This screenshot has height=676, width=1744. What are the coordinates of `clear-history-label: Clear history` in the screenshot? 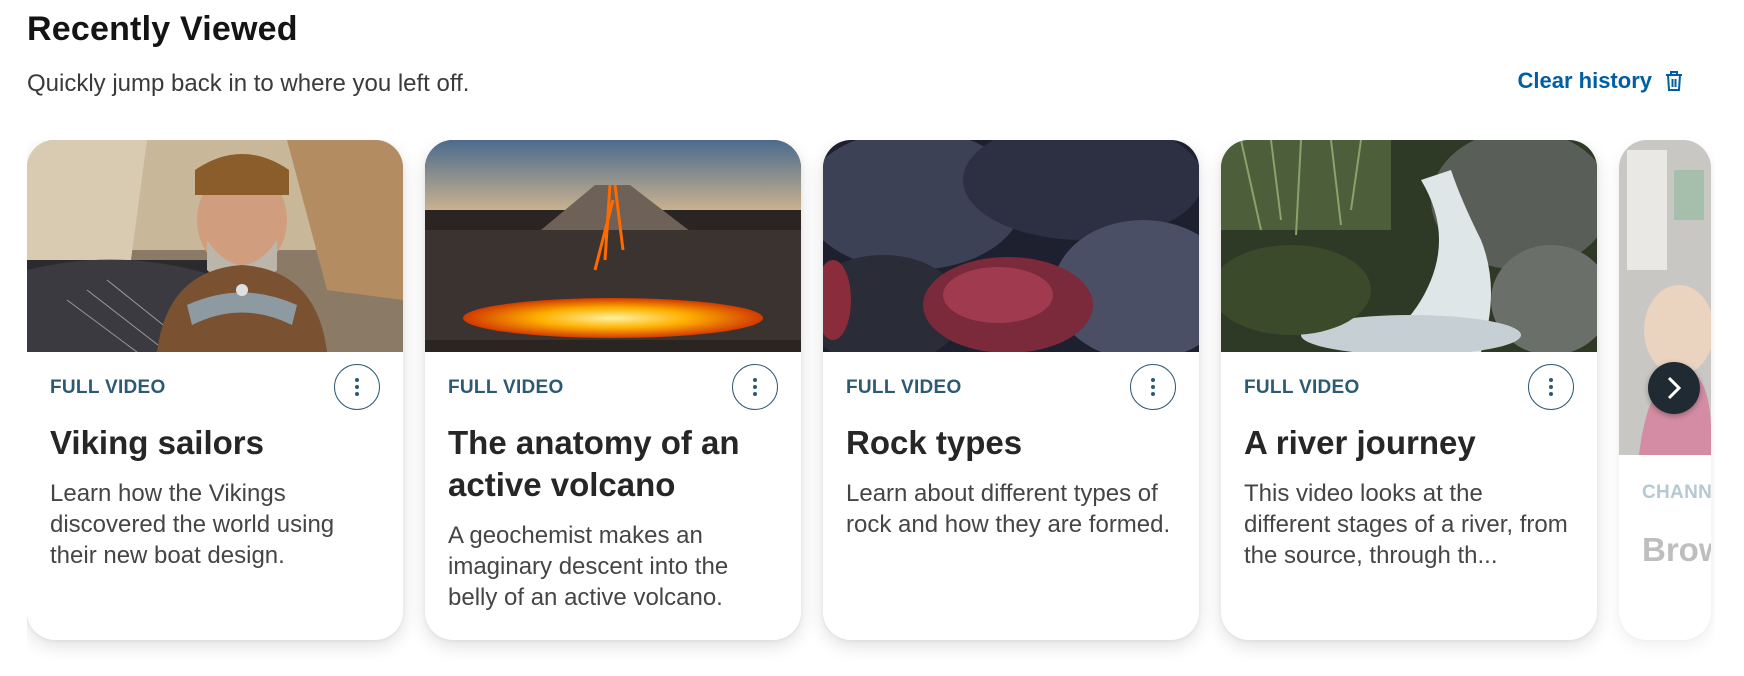 It's located at (1585, 80).